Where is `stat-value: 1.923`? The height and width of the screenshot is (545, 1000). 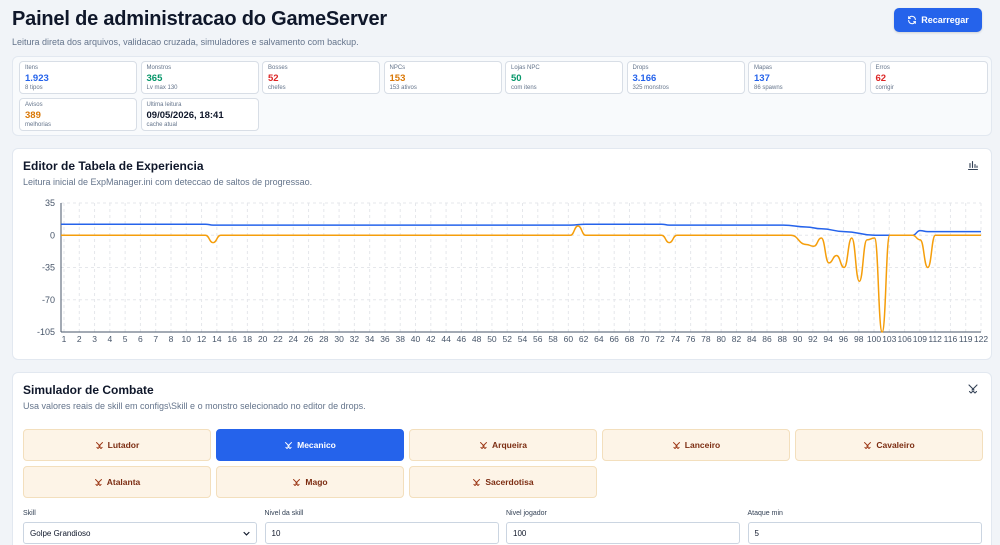 stat-value: 1.923 is located at coordinates (37, 78).